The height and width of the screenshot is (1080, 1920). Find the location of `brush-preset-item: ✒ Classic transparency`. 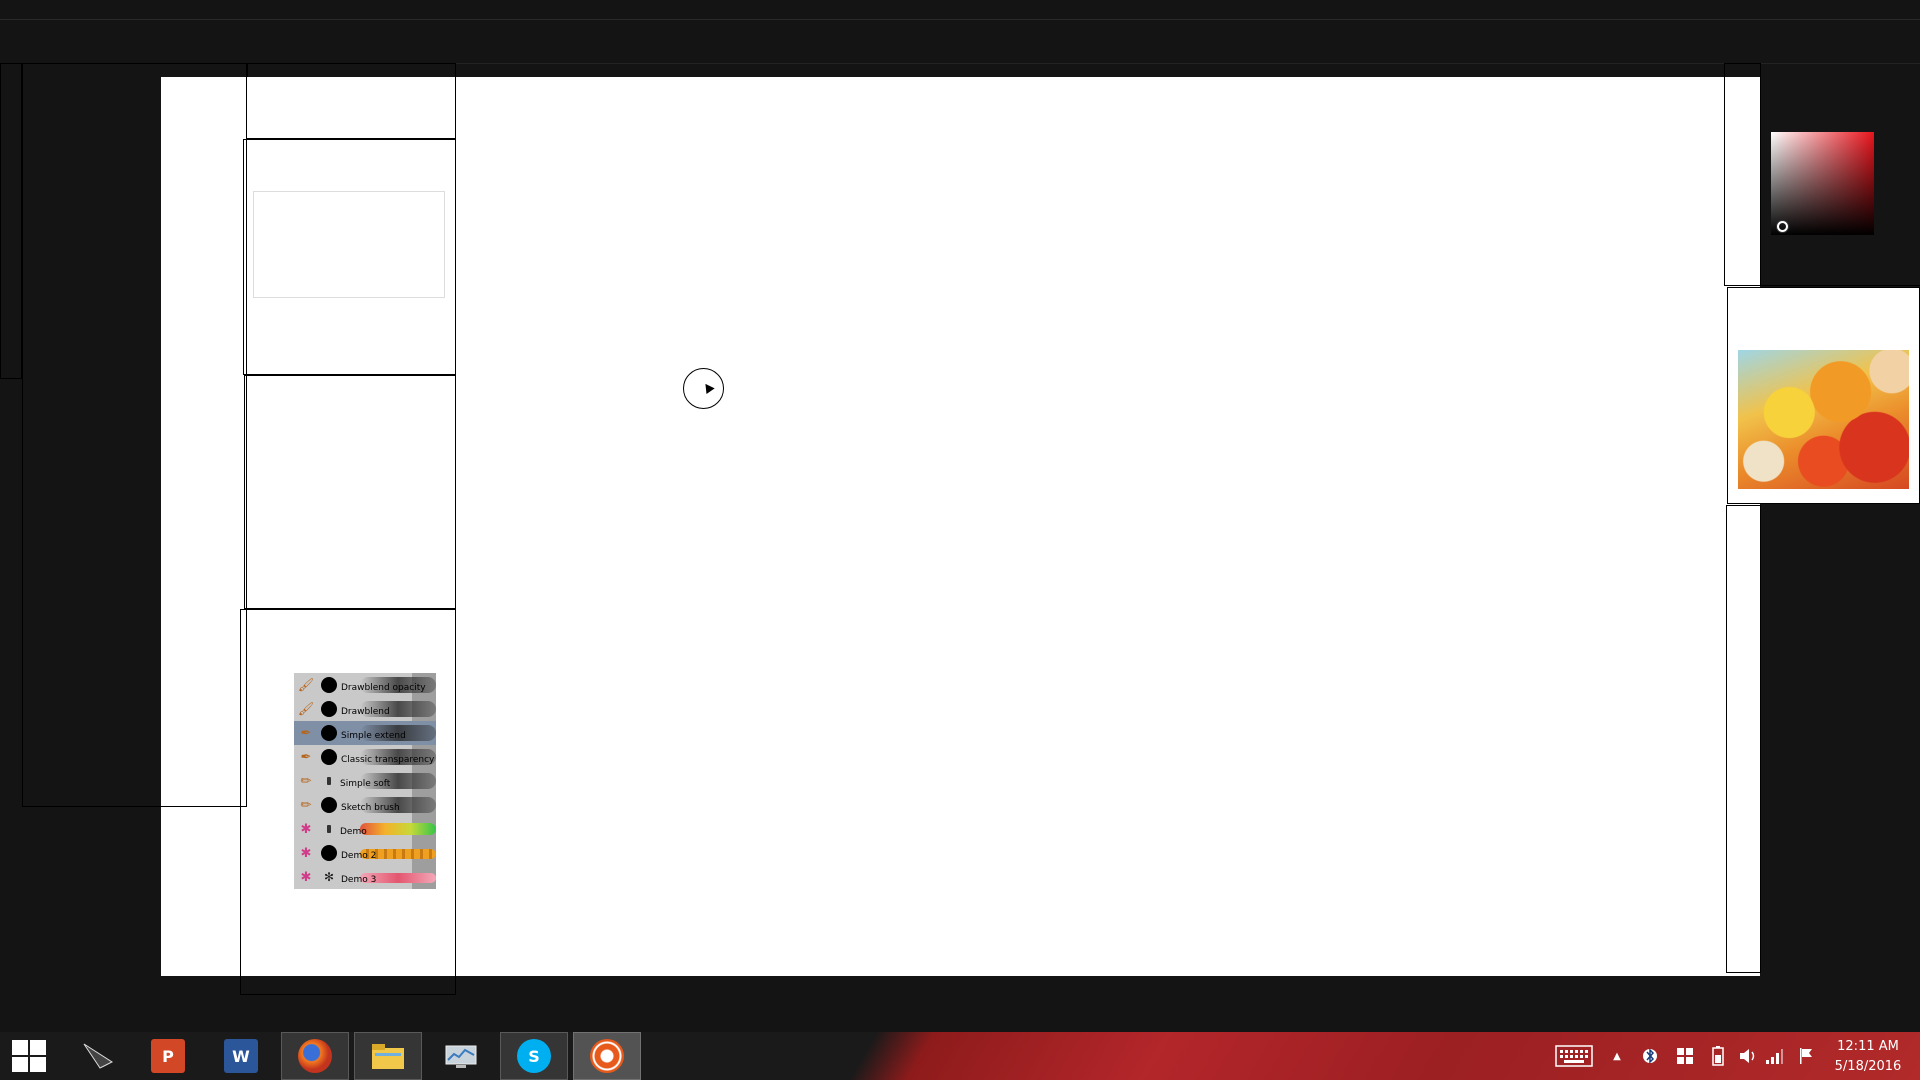

brush-preset-item: ✒ Classic transparency is located at coordinates (365, 757).